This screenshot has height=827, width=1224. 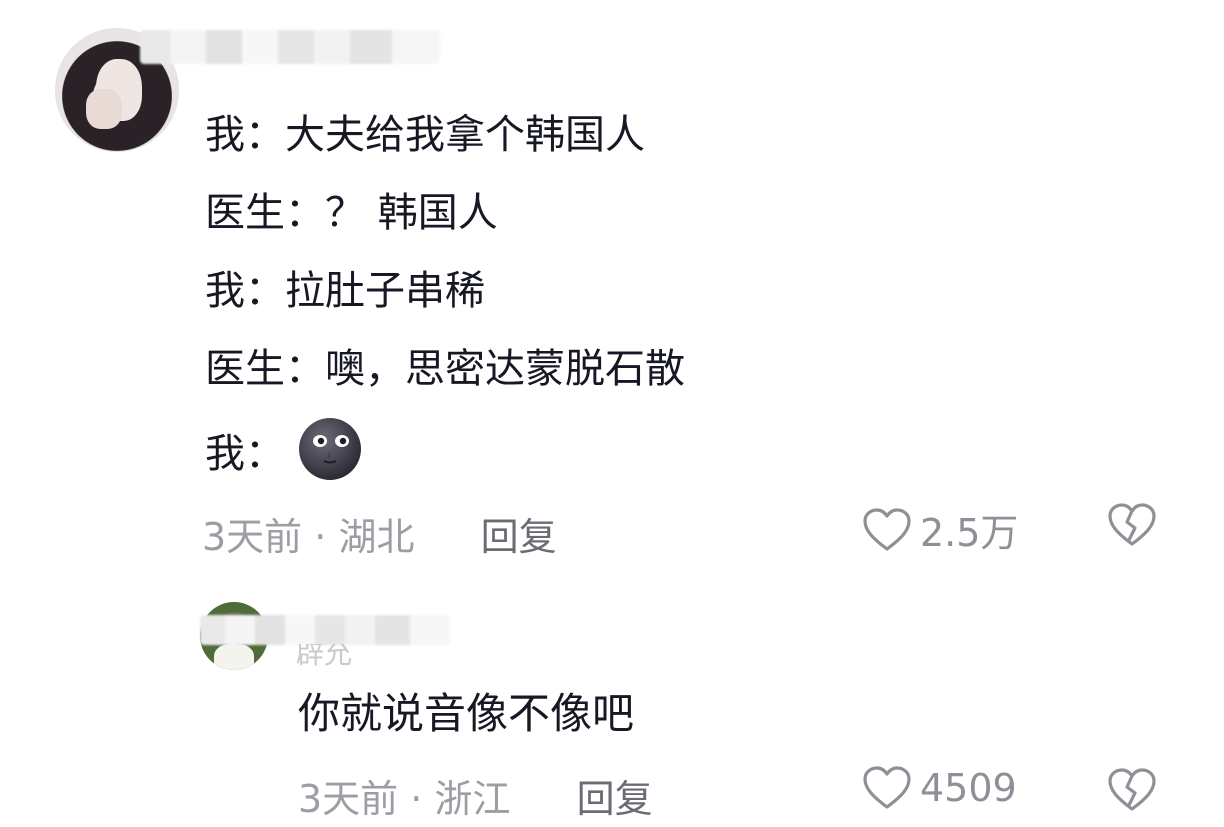 I want to click on like-count: 4509, so click(x=968, y=788).